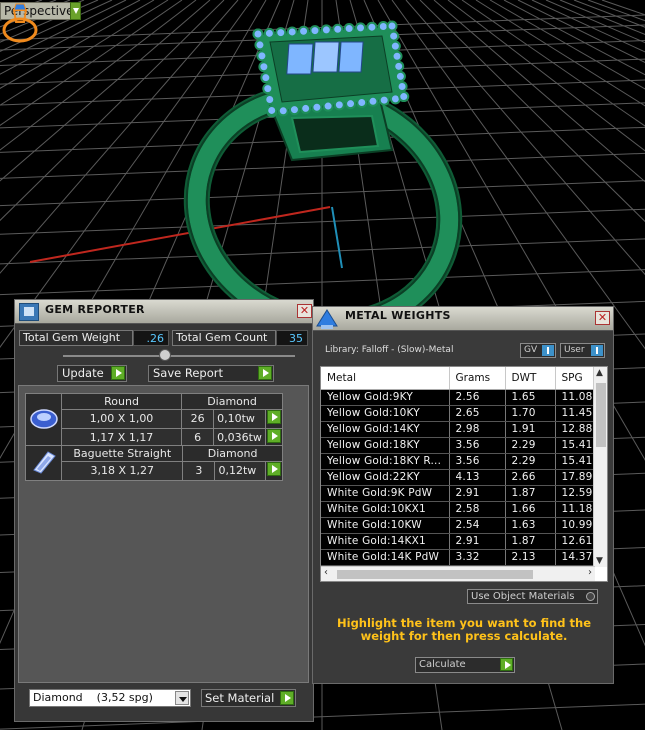  What do you see at coordinates (530, 461) in the screenshot?
I see `dwt-cell: 2.29` at bounding box center [530, 461].